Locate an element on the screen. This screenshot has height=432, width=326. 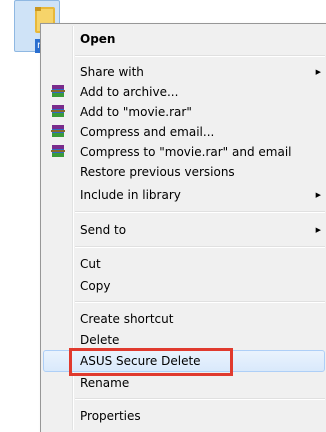
menu-item-cut: Cut is located at coordinates (184, 264).